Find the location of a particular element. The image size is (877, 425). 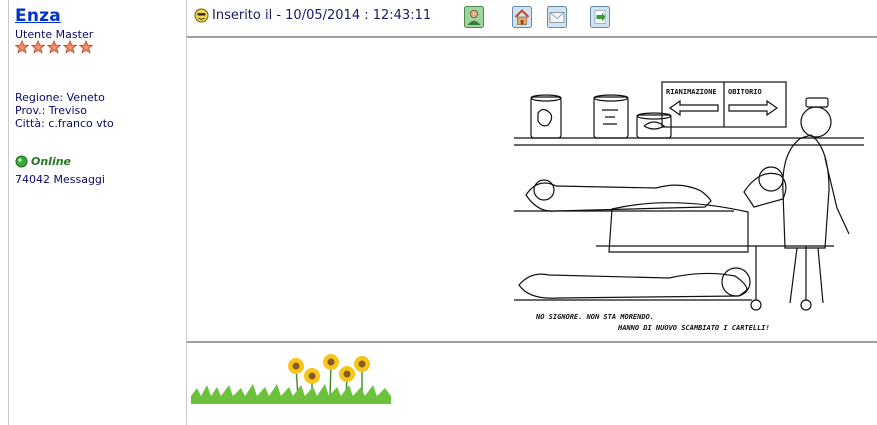

sunflowers-signature-icon is located at coordinates (291, 379).